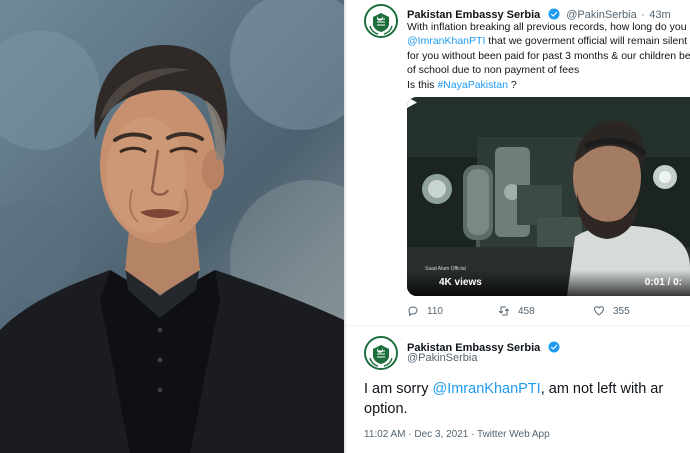  Describe the element at coordinates (516, 311) in the screenshot. I see `retweet-button: 458` at that location.